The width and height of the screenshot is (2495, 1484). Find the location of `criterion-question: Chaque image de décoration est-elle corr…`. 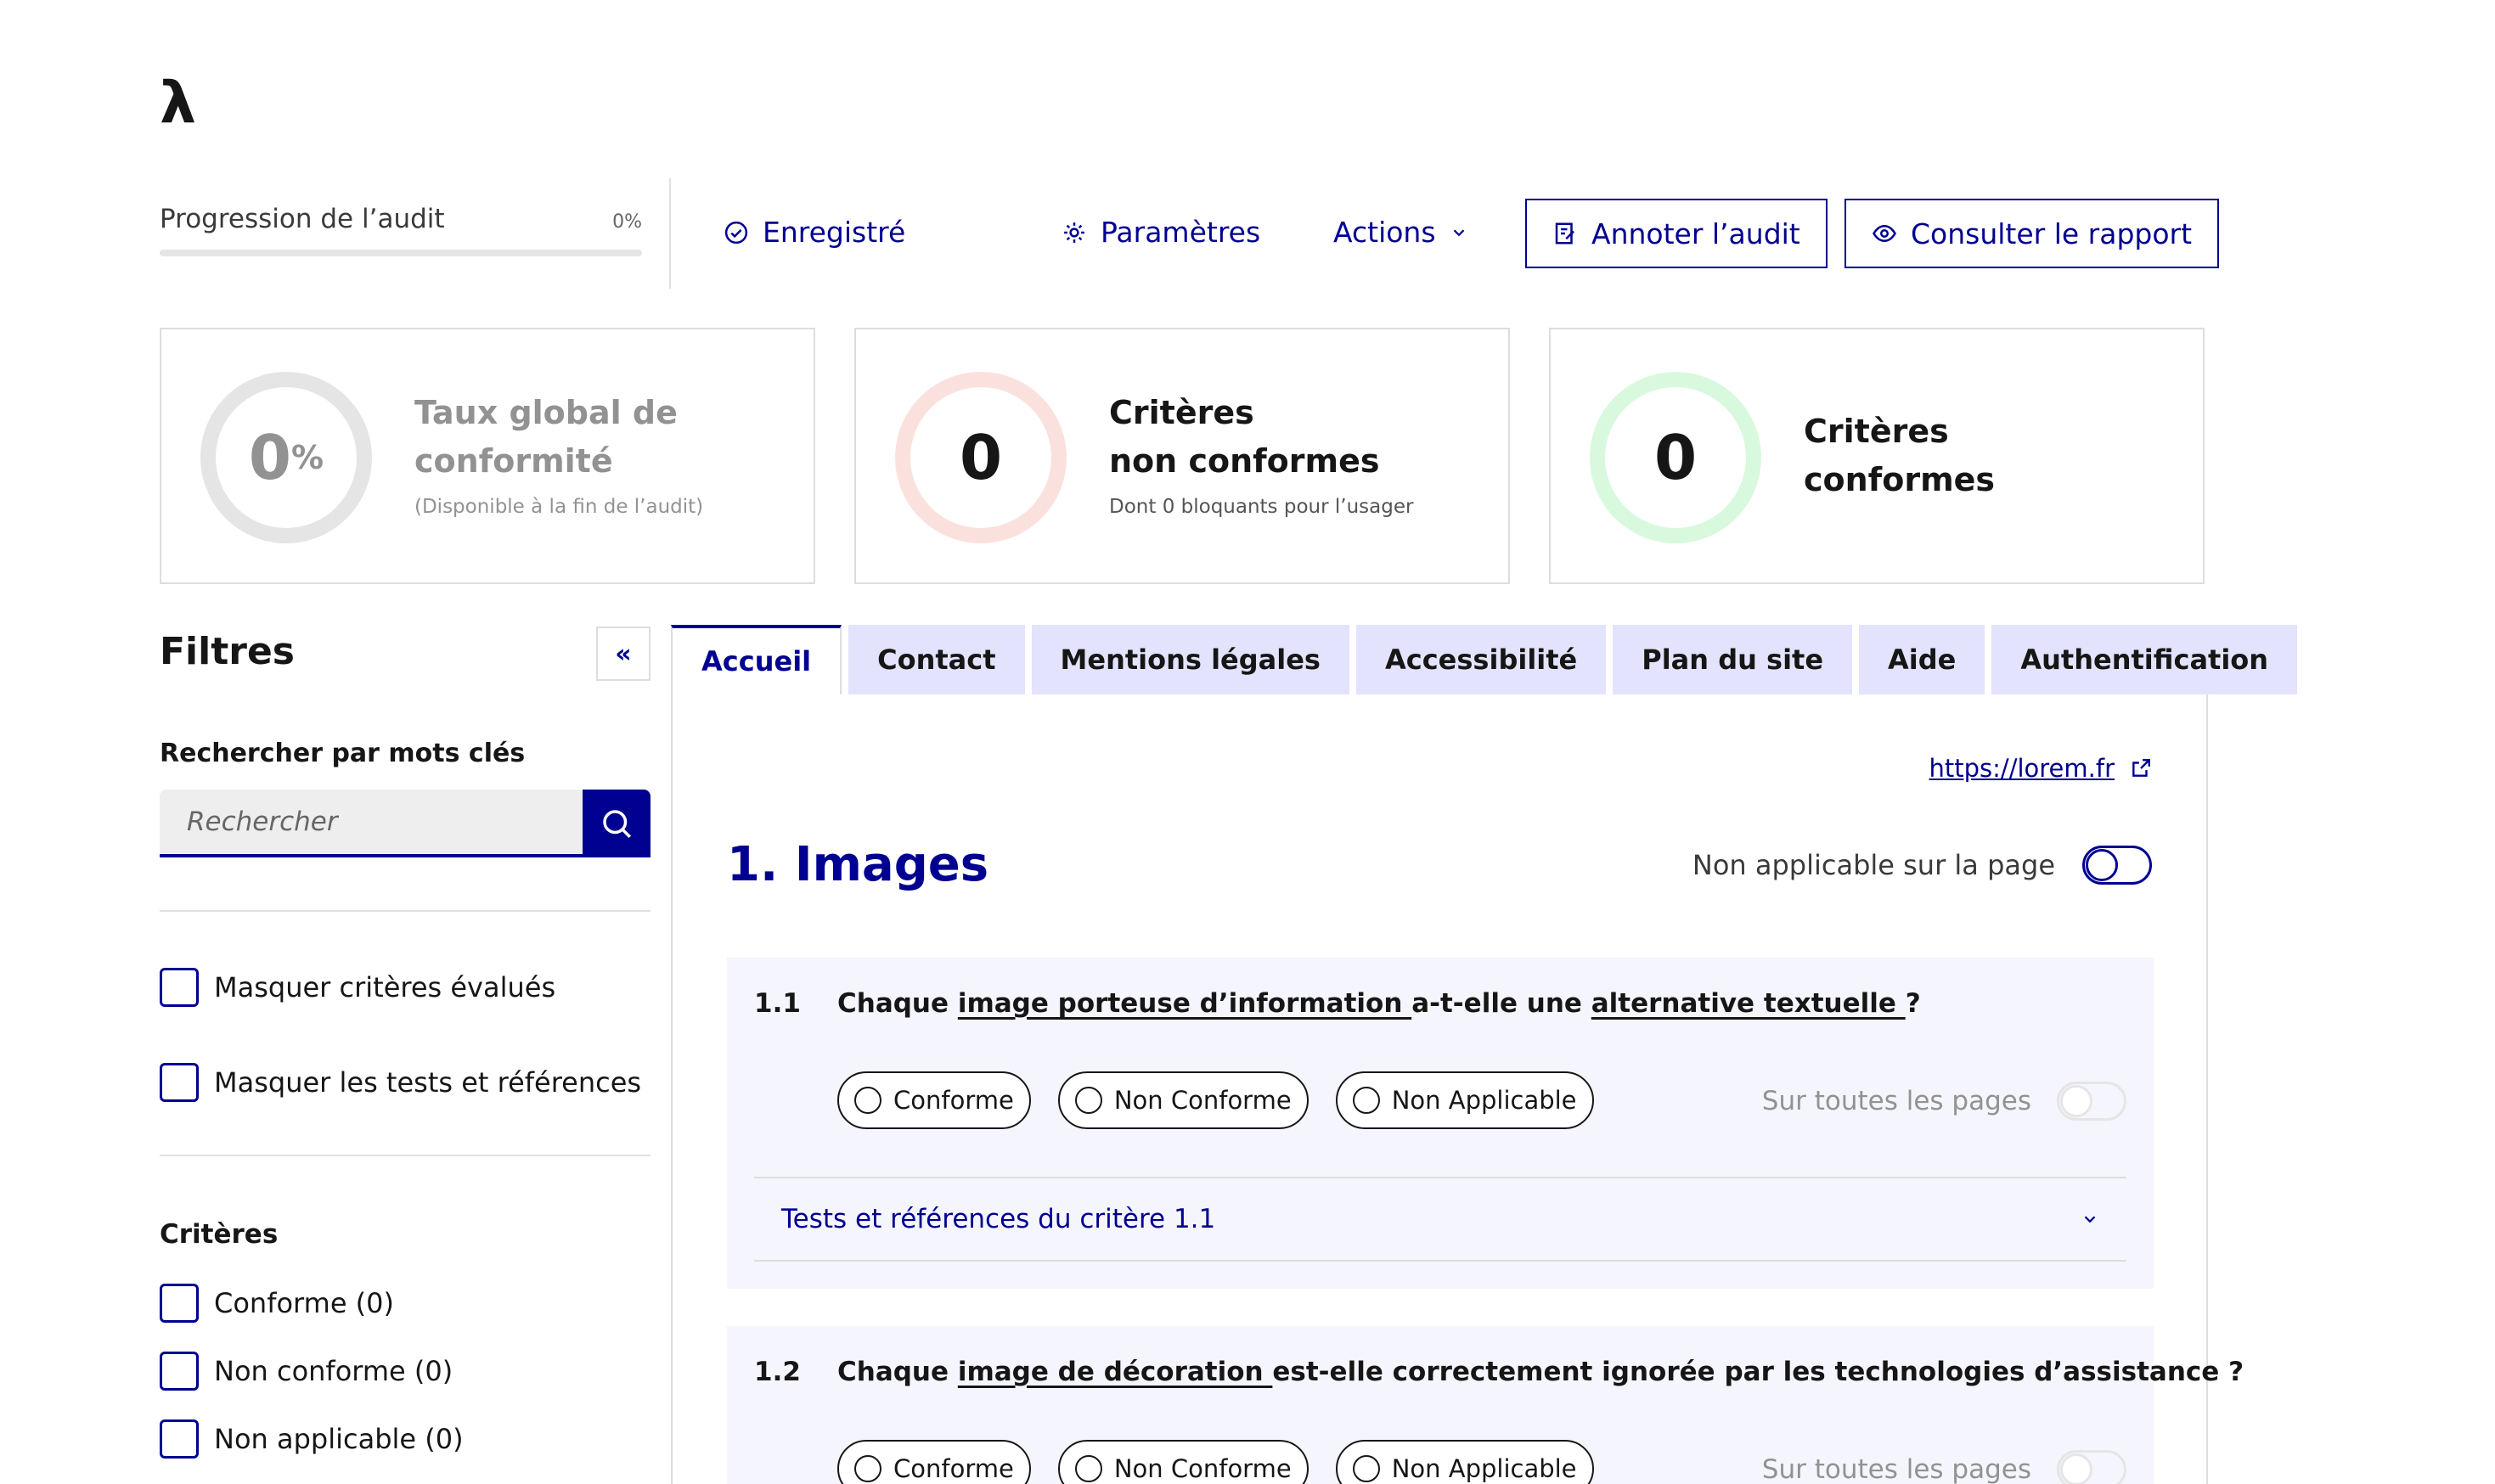

criterion-question: Chaque image de décoration est-elle corr… is located at coordinates (1540, 1372).